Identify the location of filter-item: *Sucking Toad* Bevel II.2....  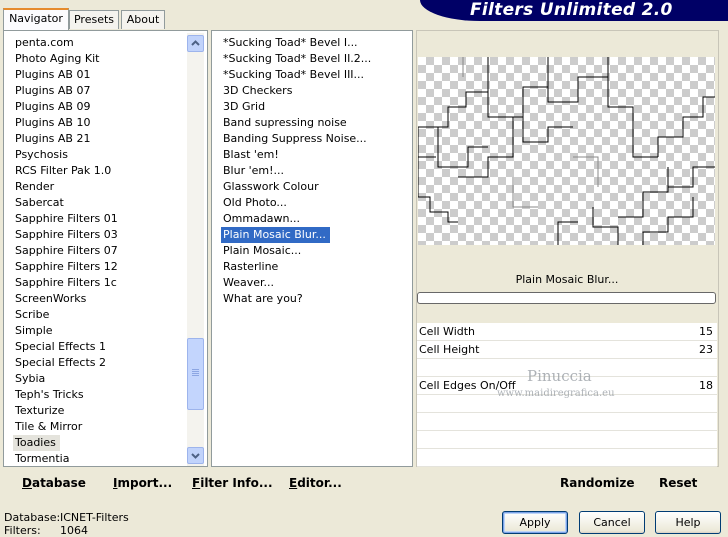
(296, 59).